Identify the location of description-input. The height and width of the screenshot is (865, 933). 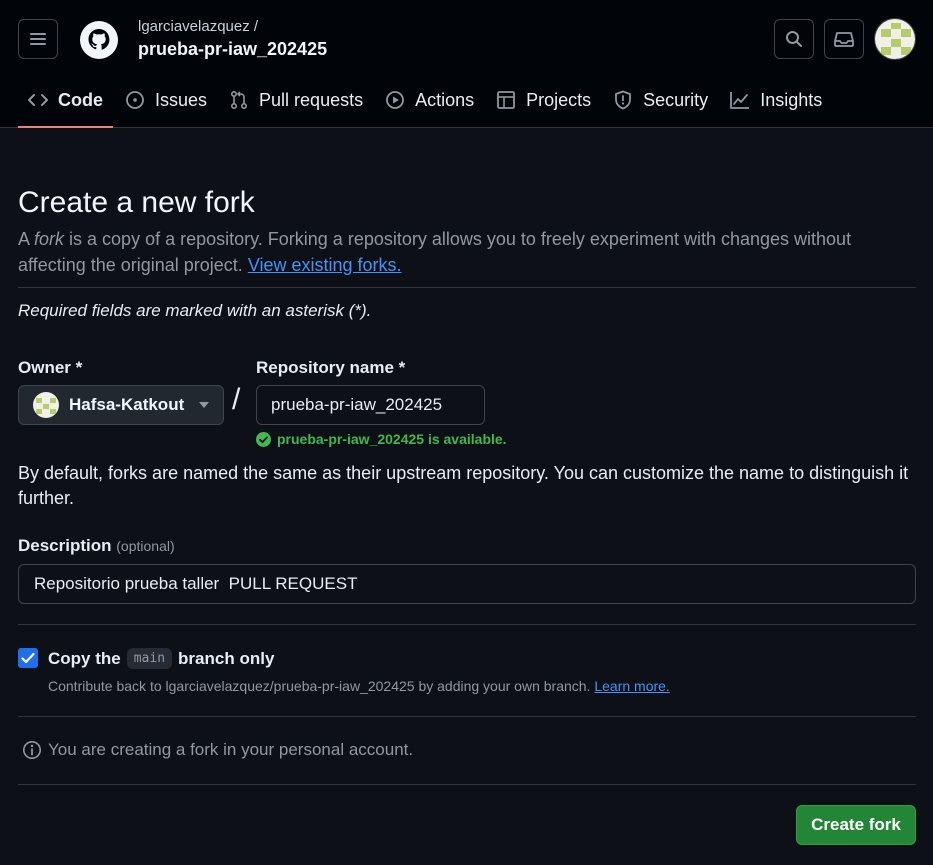
(467, 584).